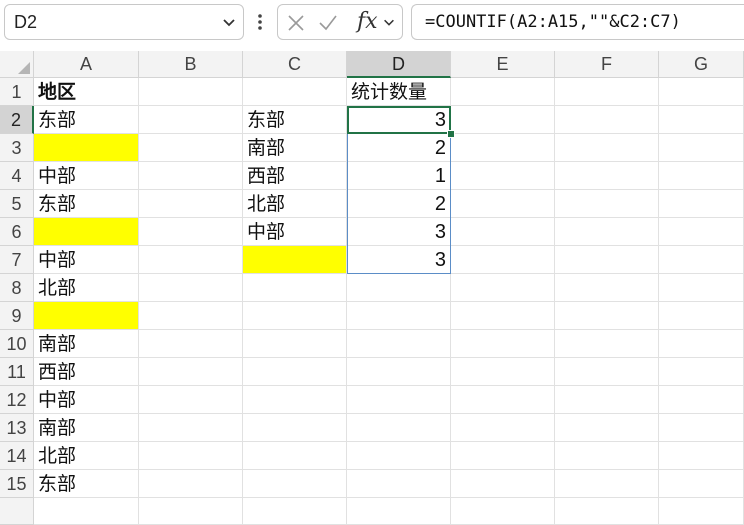 The width and height of the screenshot is (744, 525). What do you see at coordinates (503, 400) in the screenshot?
I see `cell-e12` at bounding box center [503, 400].